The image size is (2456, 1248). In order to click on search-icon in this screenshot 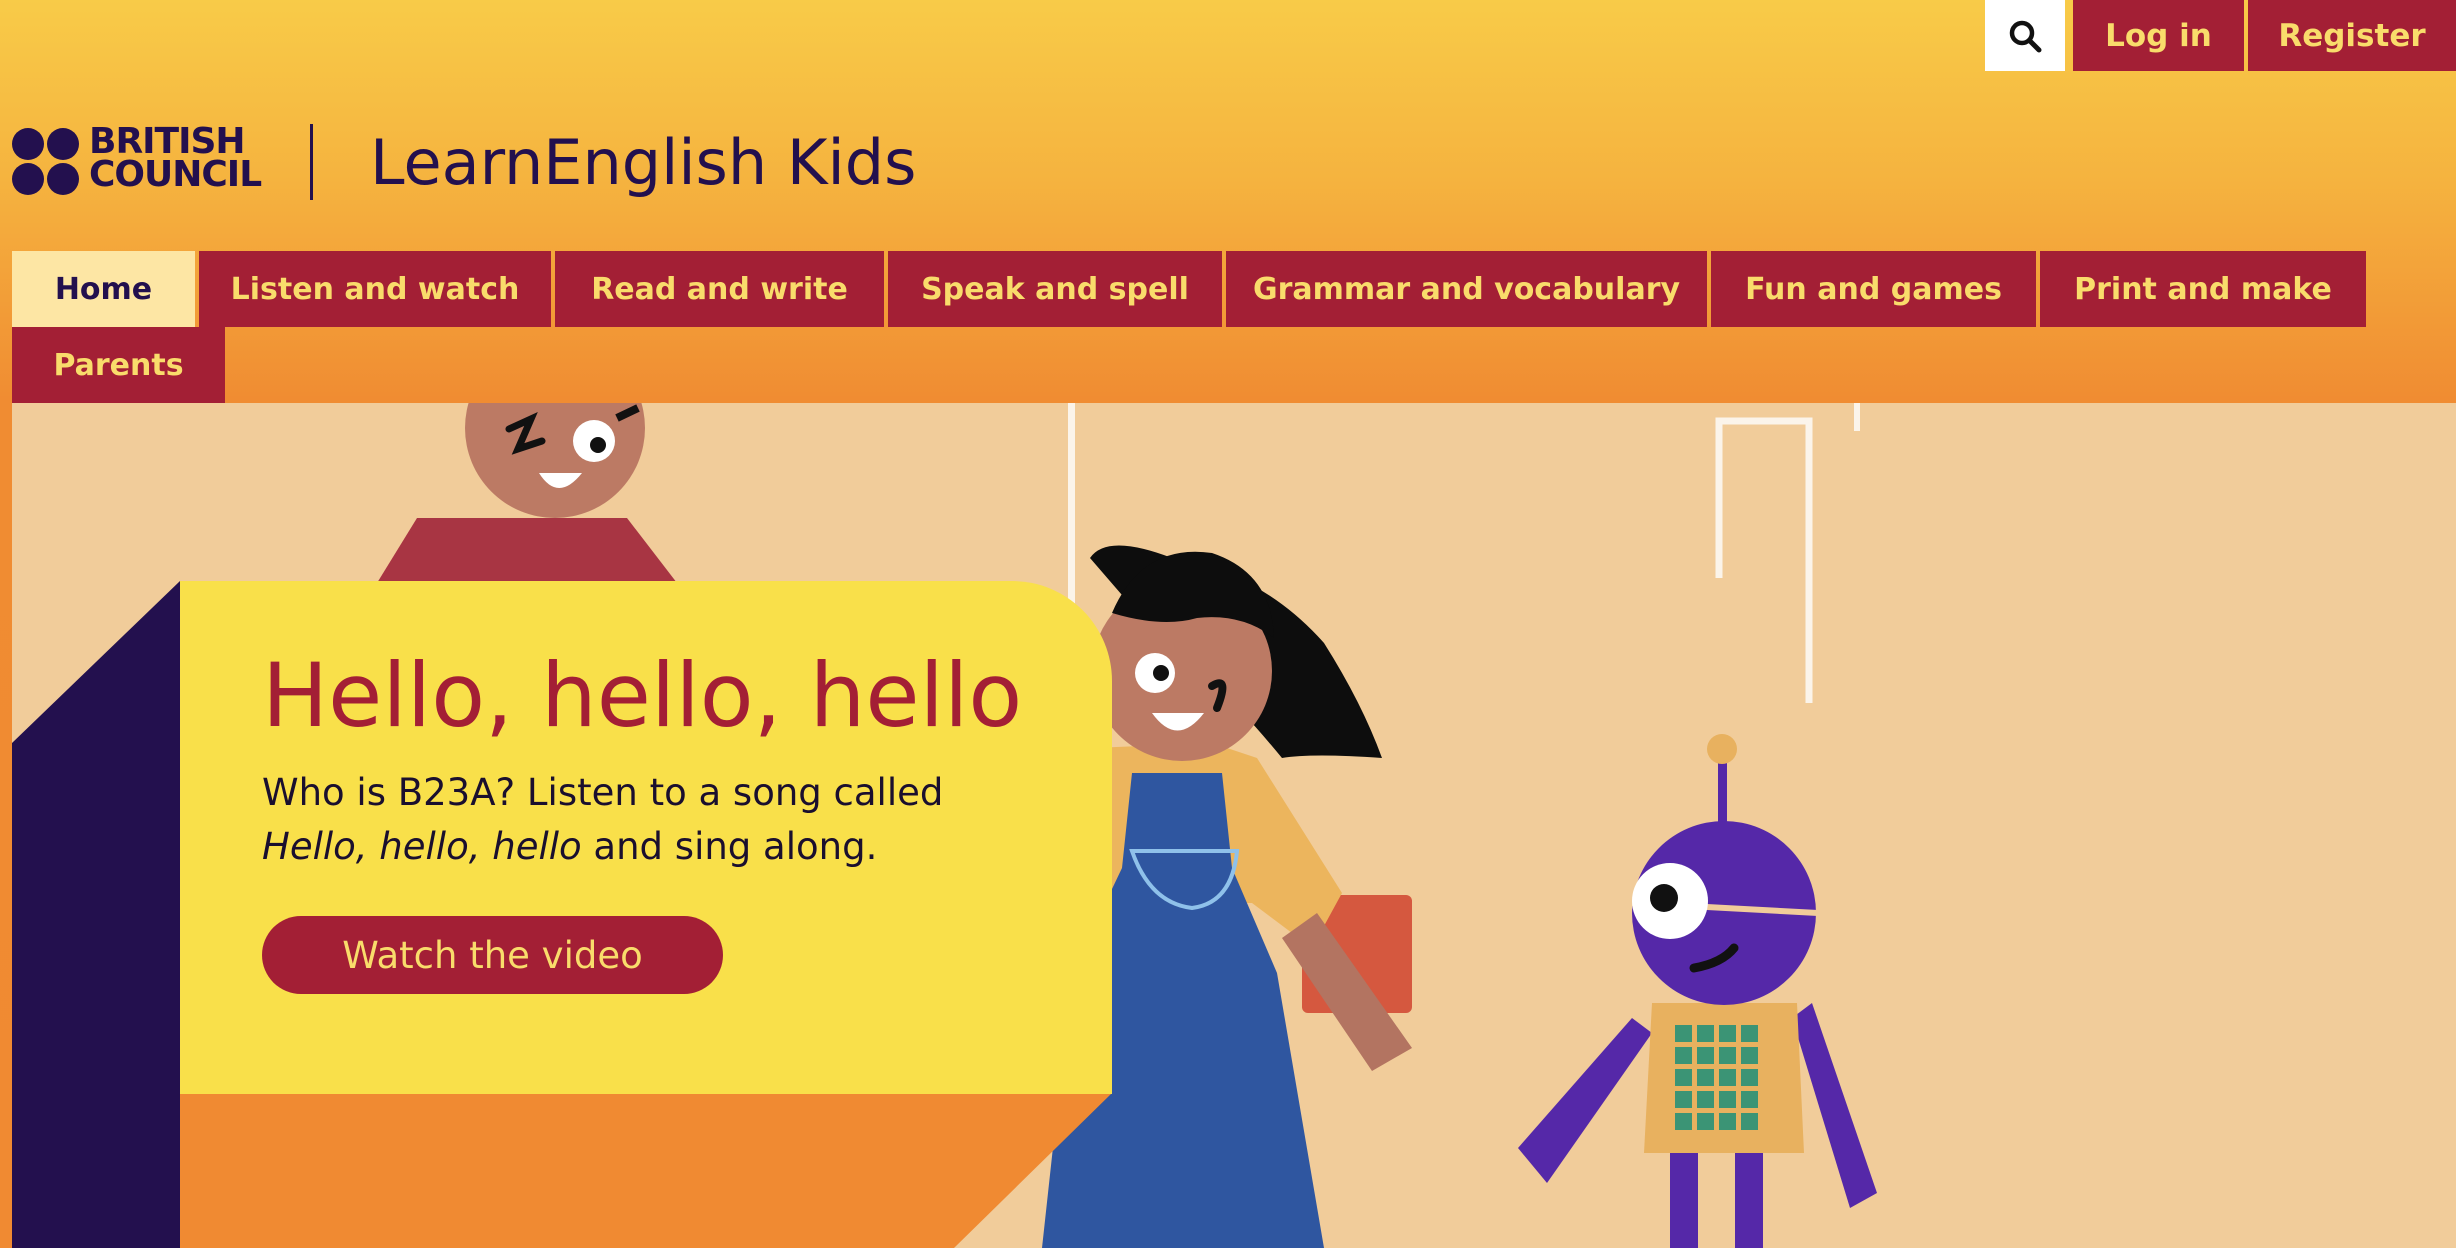, I will do `click(2025, 36)`.